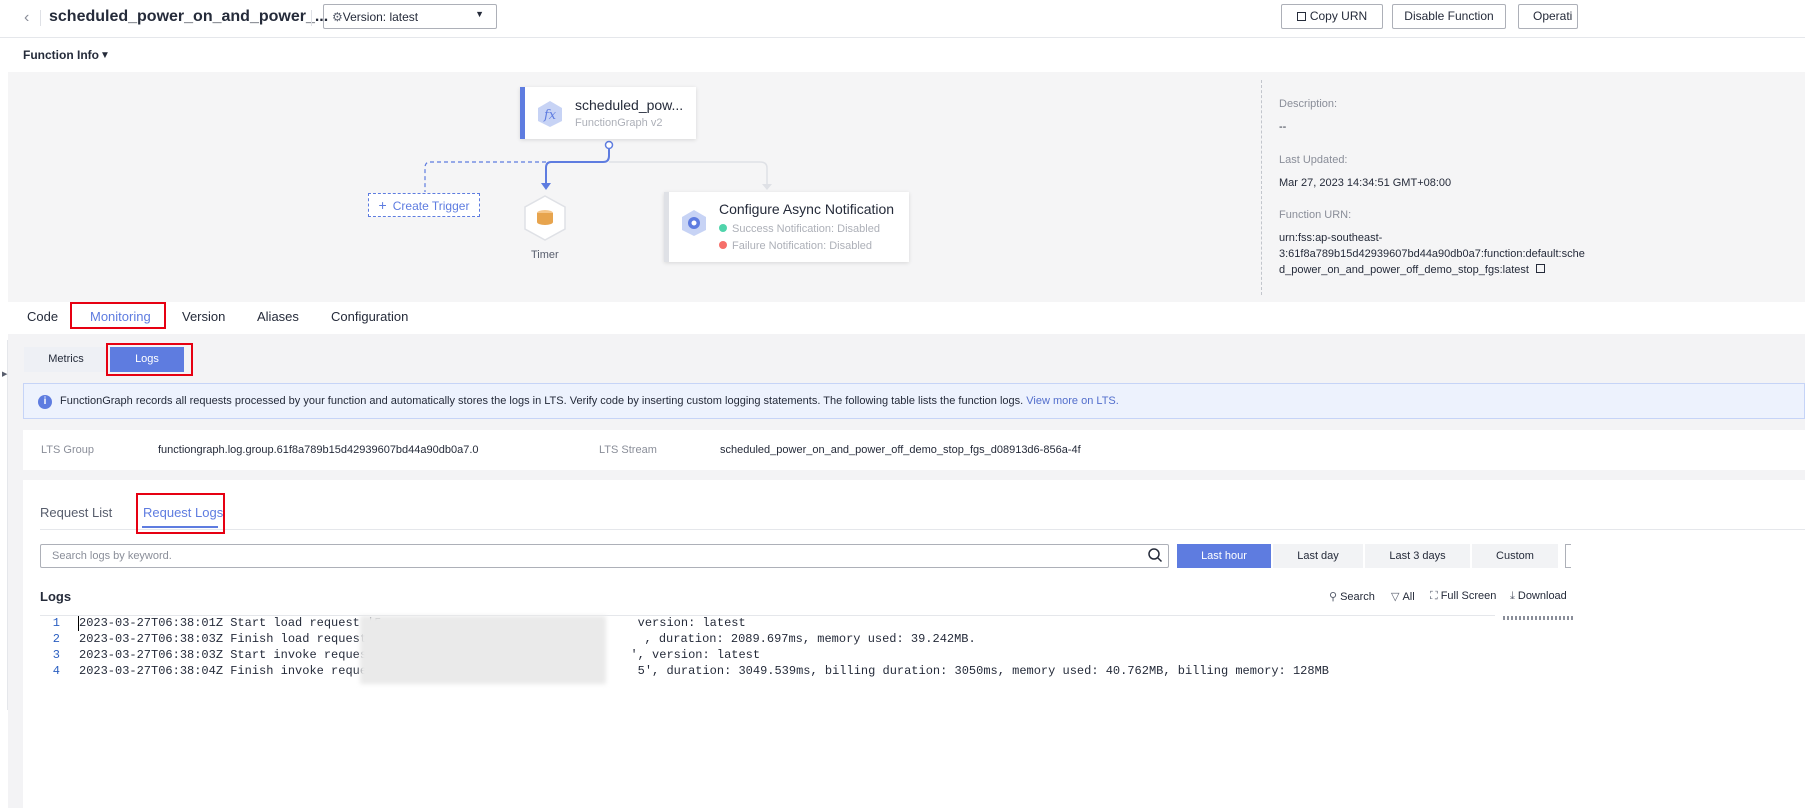  What do you see at coordinates (56, 639) in the screenshot?
I see `line-number: 2` at bounding box center [56, 639].